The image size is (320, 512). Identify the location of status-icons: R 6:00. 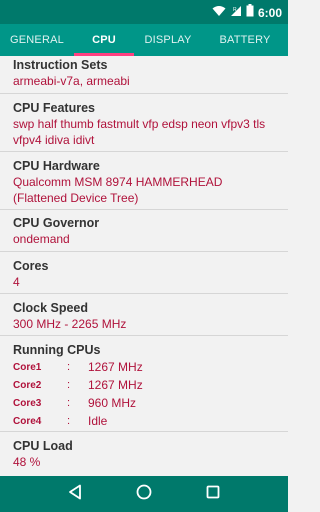
(247, 13).